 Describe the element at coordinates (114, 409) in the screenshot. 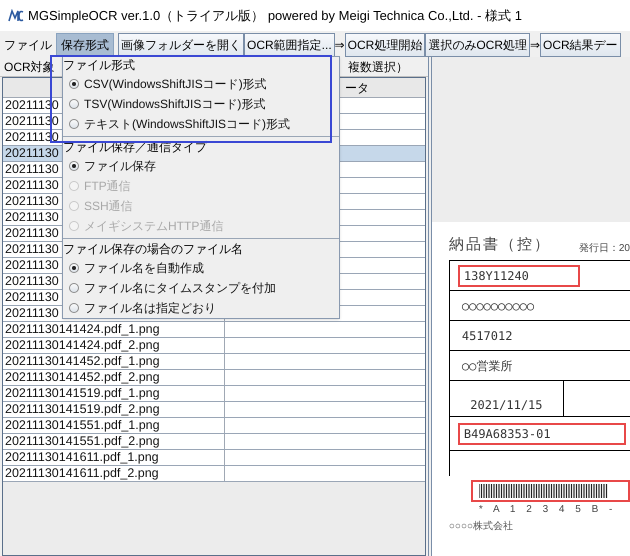

I see `table-cell: 20211130141519.pdf_2.png` at that location.